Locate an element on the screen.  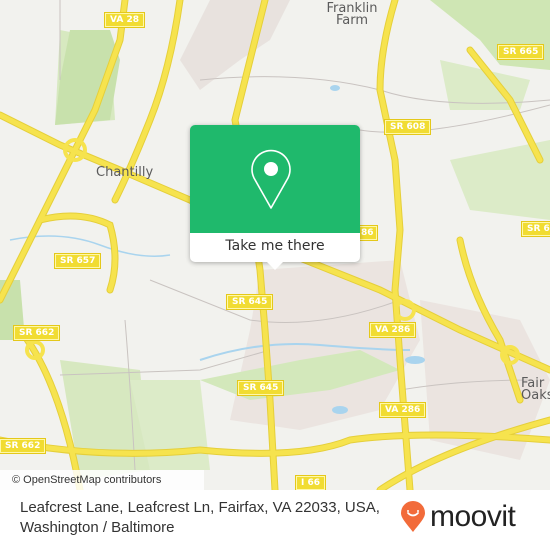
park-area is located at coordinates (490, 35).